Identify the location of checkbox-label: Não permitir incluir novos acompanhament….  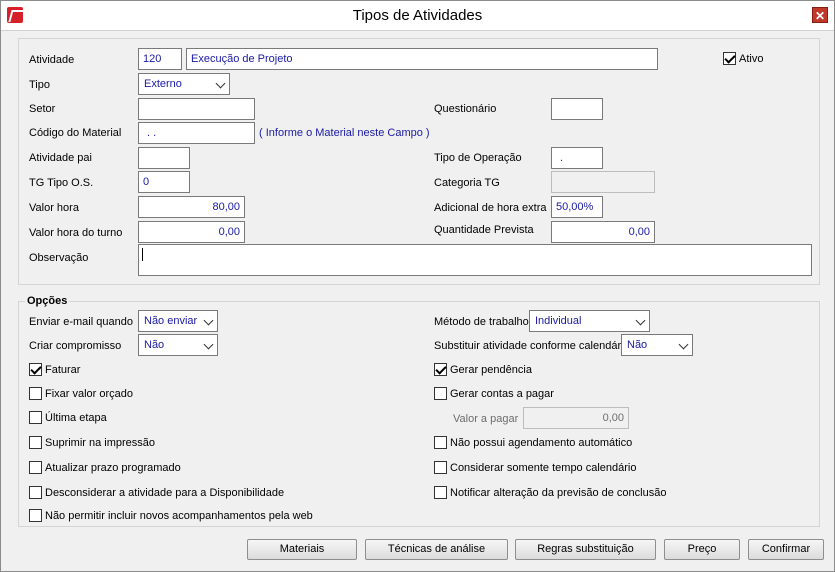
(179, 515).